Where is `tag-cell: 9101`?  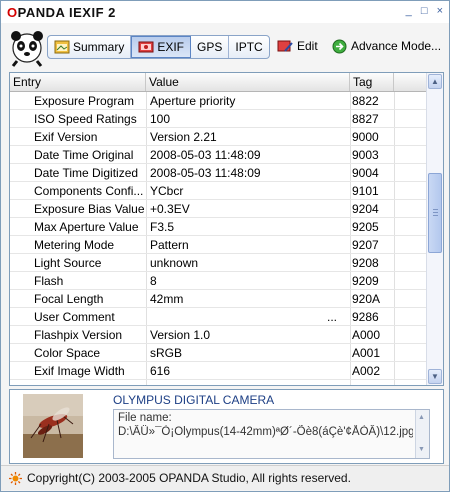 tag-cell: 9101 is located at coordinates (365, 191).